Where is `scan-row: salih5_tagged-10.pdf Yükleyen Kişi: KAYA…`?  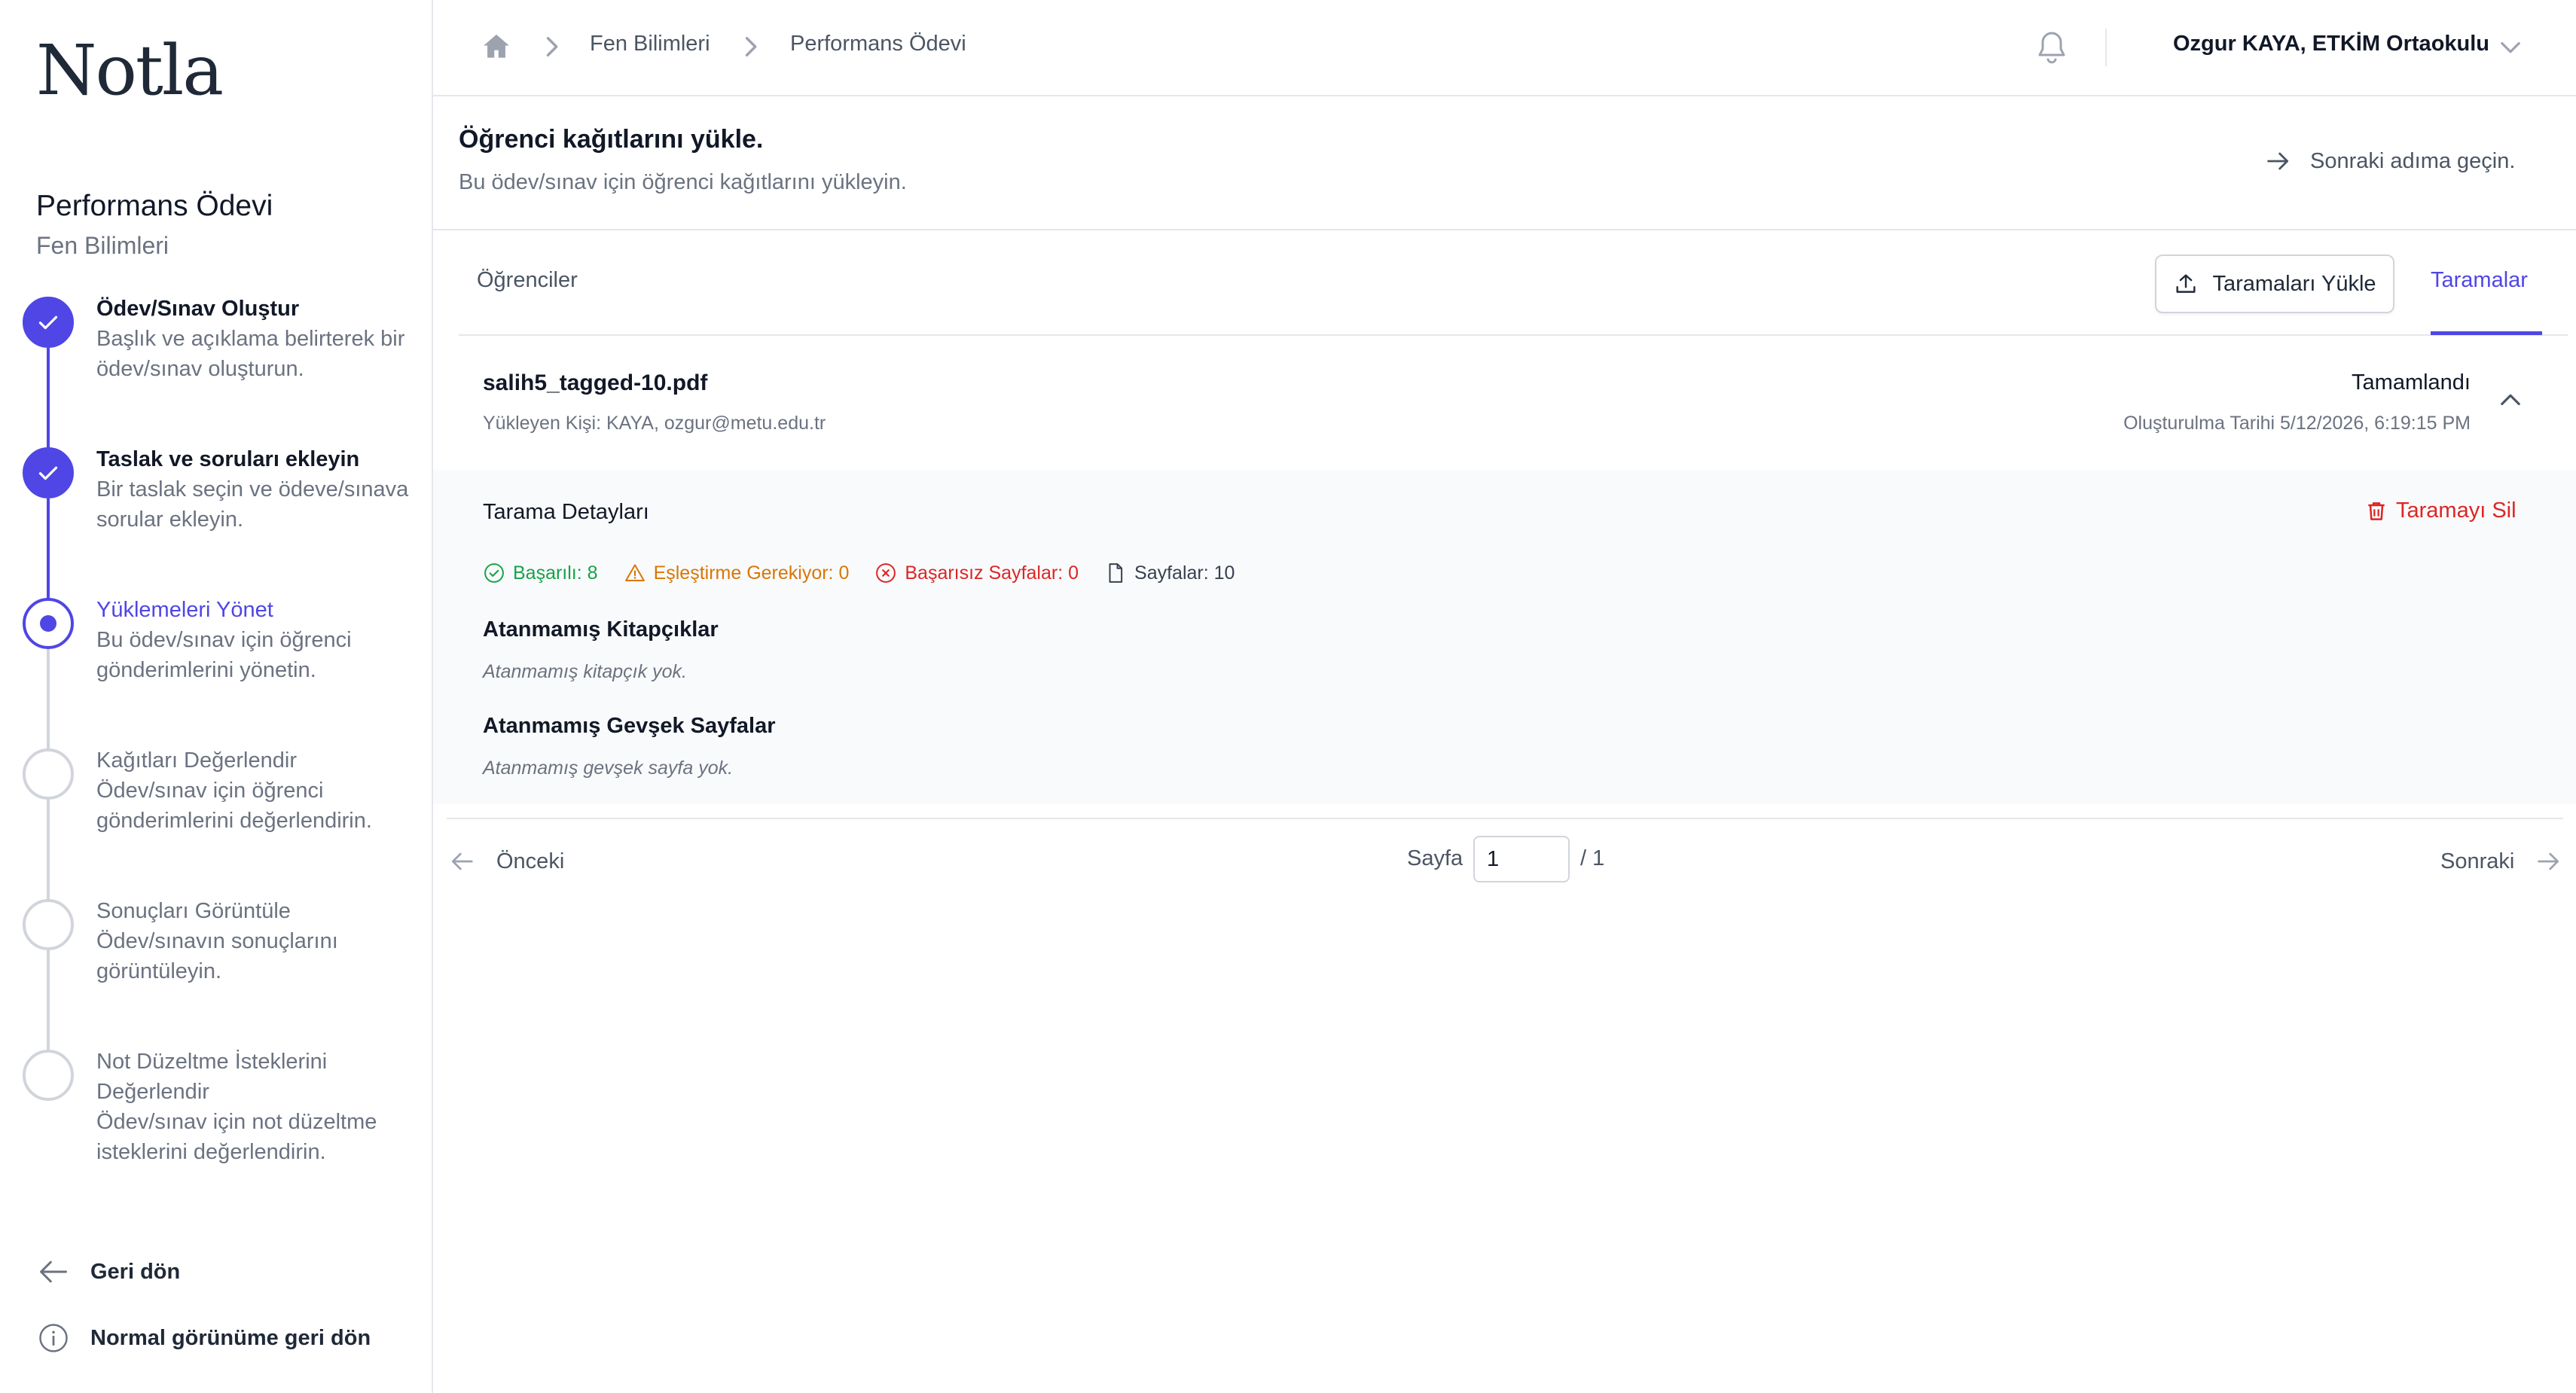
scan-row: salih5_tagged-10.pdf Yükleyen Kişi: KAYA… is located at coordinates (1505, 403).